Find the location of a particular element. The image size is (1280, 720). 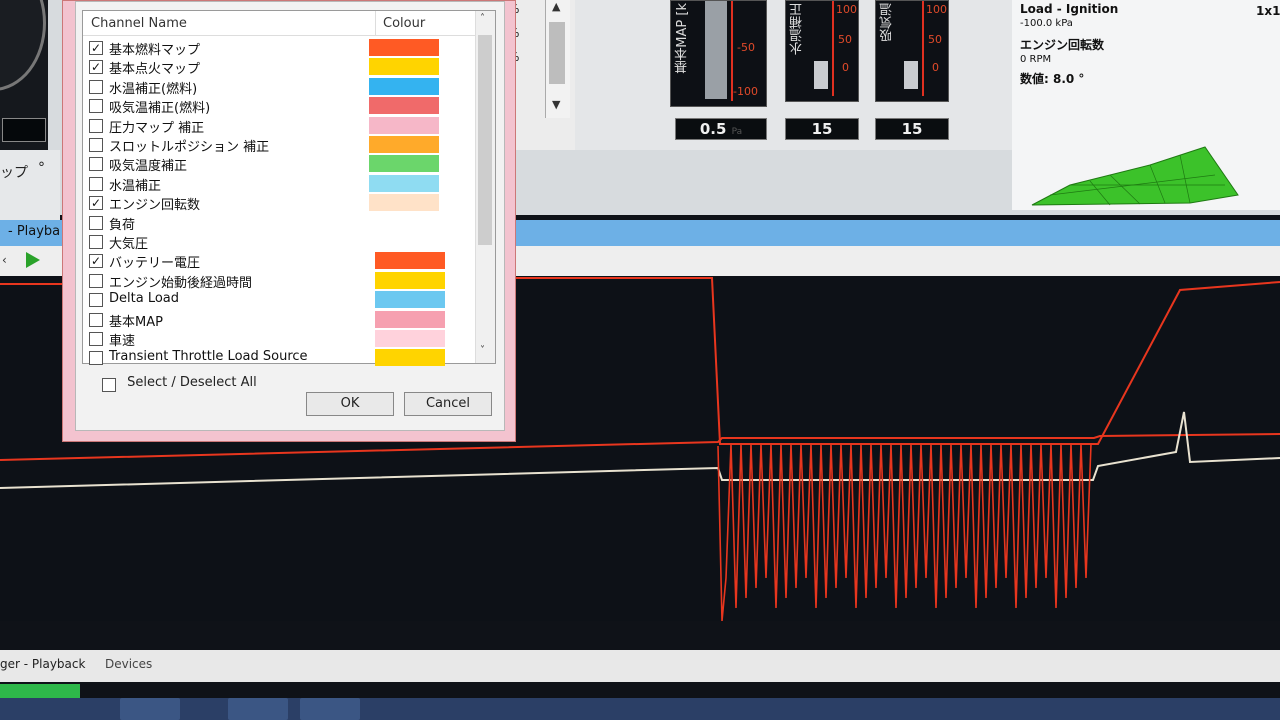

channel-row: 吸気温補正(燃料) is located at coordinates (279, 106).